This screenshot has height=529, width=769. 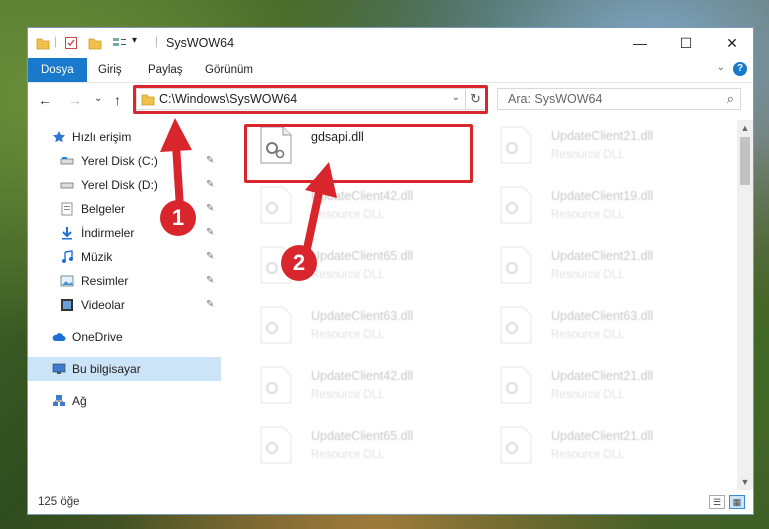 I want to click on sidebar-item-label: Resimler, so click(x=105, y=281).